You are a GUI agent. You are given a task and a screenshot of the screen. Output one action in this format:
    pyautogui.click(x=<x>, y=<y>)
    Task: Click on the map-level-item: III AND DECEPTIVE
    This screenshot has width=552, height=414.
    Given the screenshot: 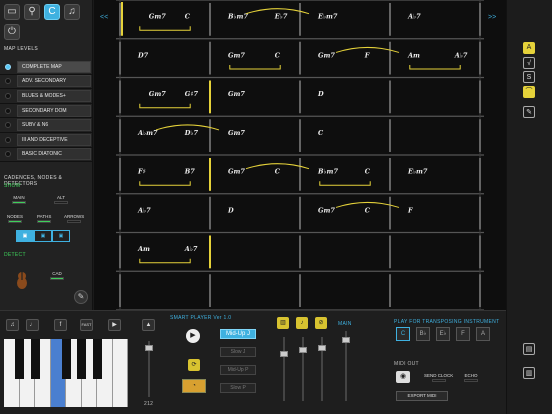 What is the action you would take?
    pyautogui.click(x=46, y=140)
    